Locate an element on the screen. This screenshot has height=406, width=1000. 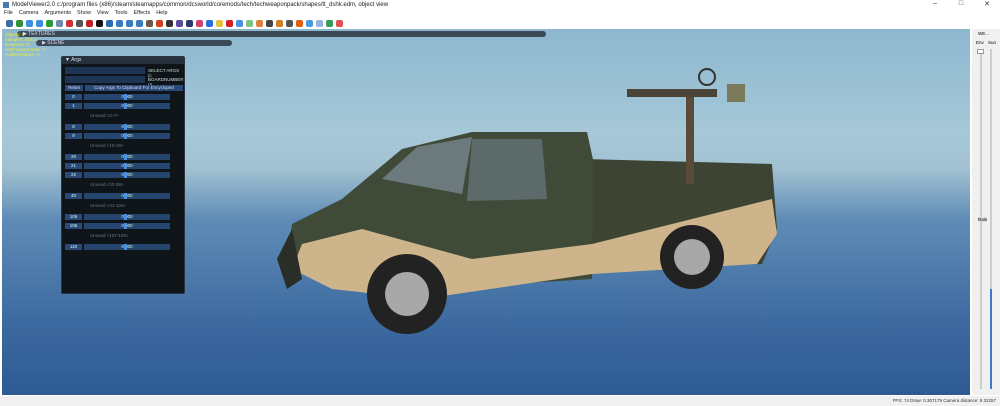
toolbar-button-27-icon is located at coordinates (279, 23).